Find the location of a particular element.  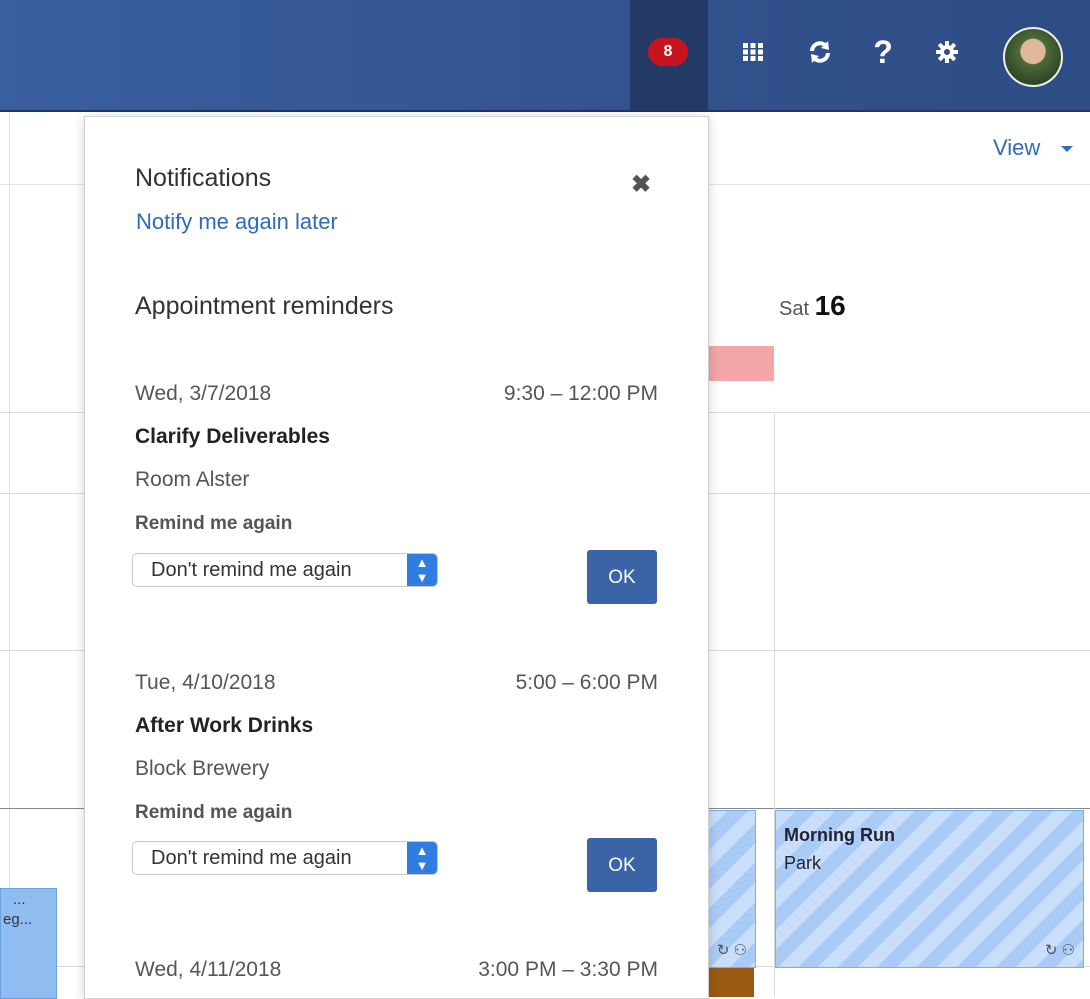

reminder-location: Room Alster is located at coordinates (192, 479).